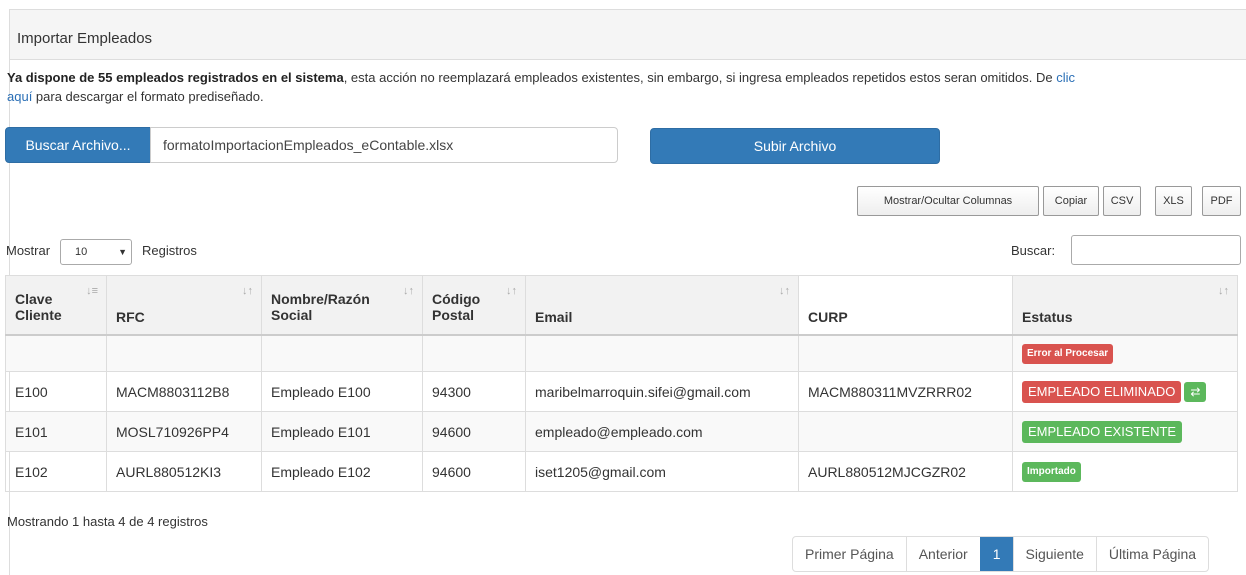 This screenshot has height=575, width=1246. Describe the element at coordinates (795, 146) in the screenshot. I see `upload-file-button: Subir Archivo` at that location.